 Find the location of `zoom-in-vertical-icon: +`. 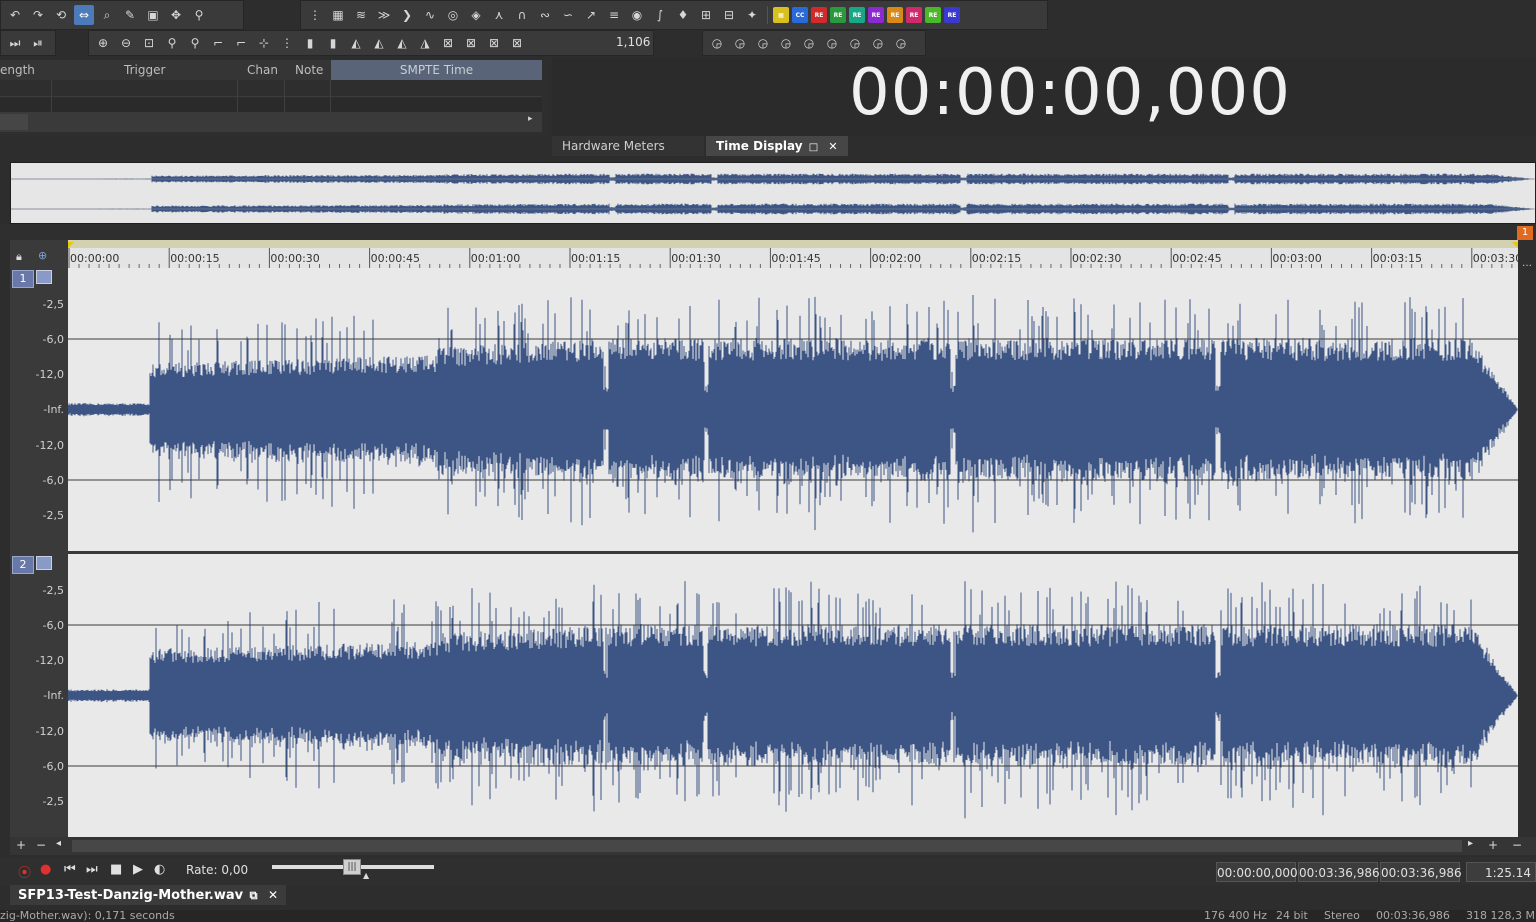

zoom-in-vertical-icon: + is located at coordinates (21, 845).